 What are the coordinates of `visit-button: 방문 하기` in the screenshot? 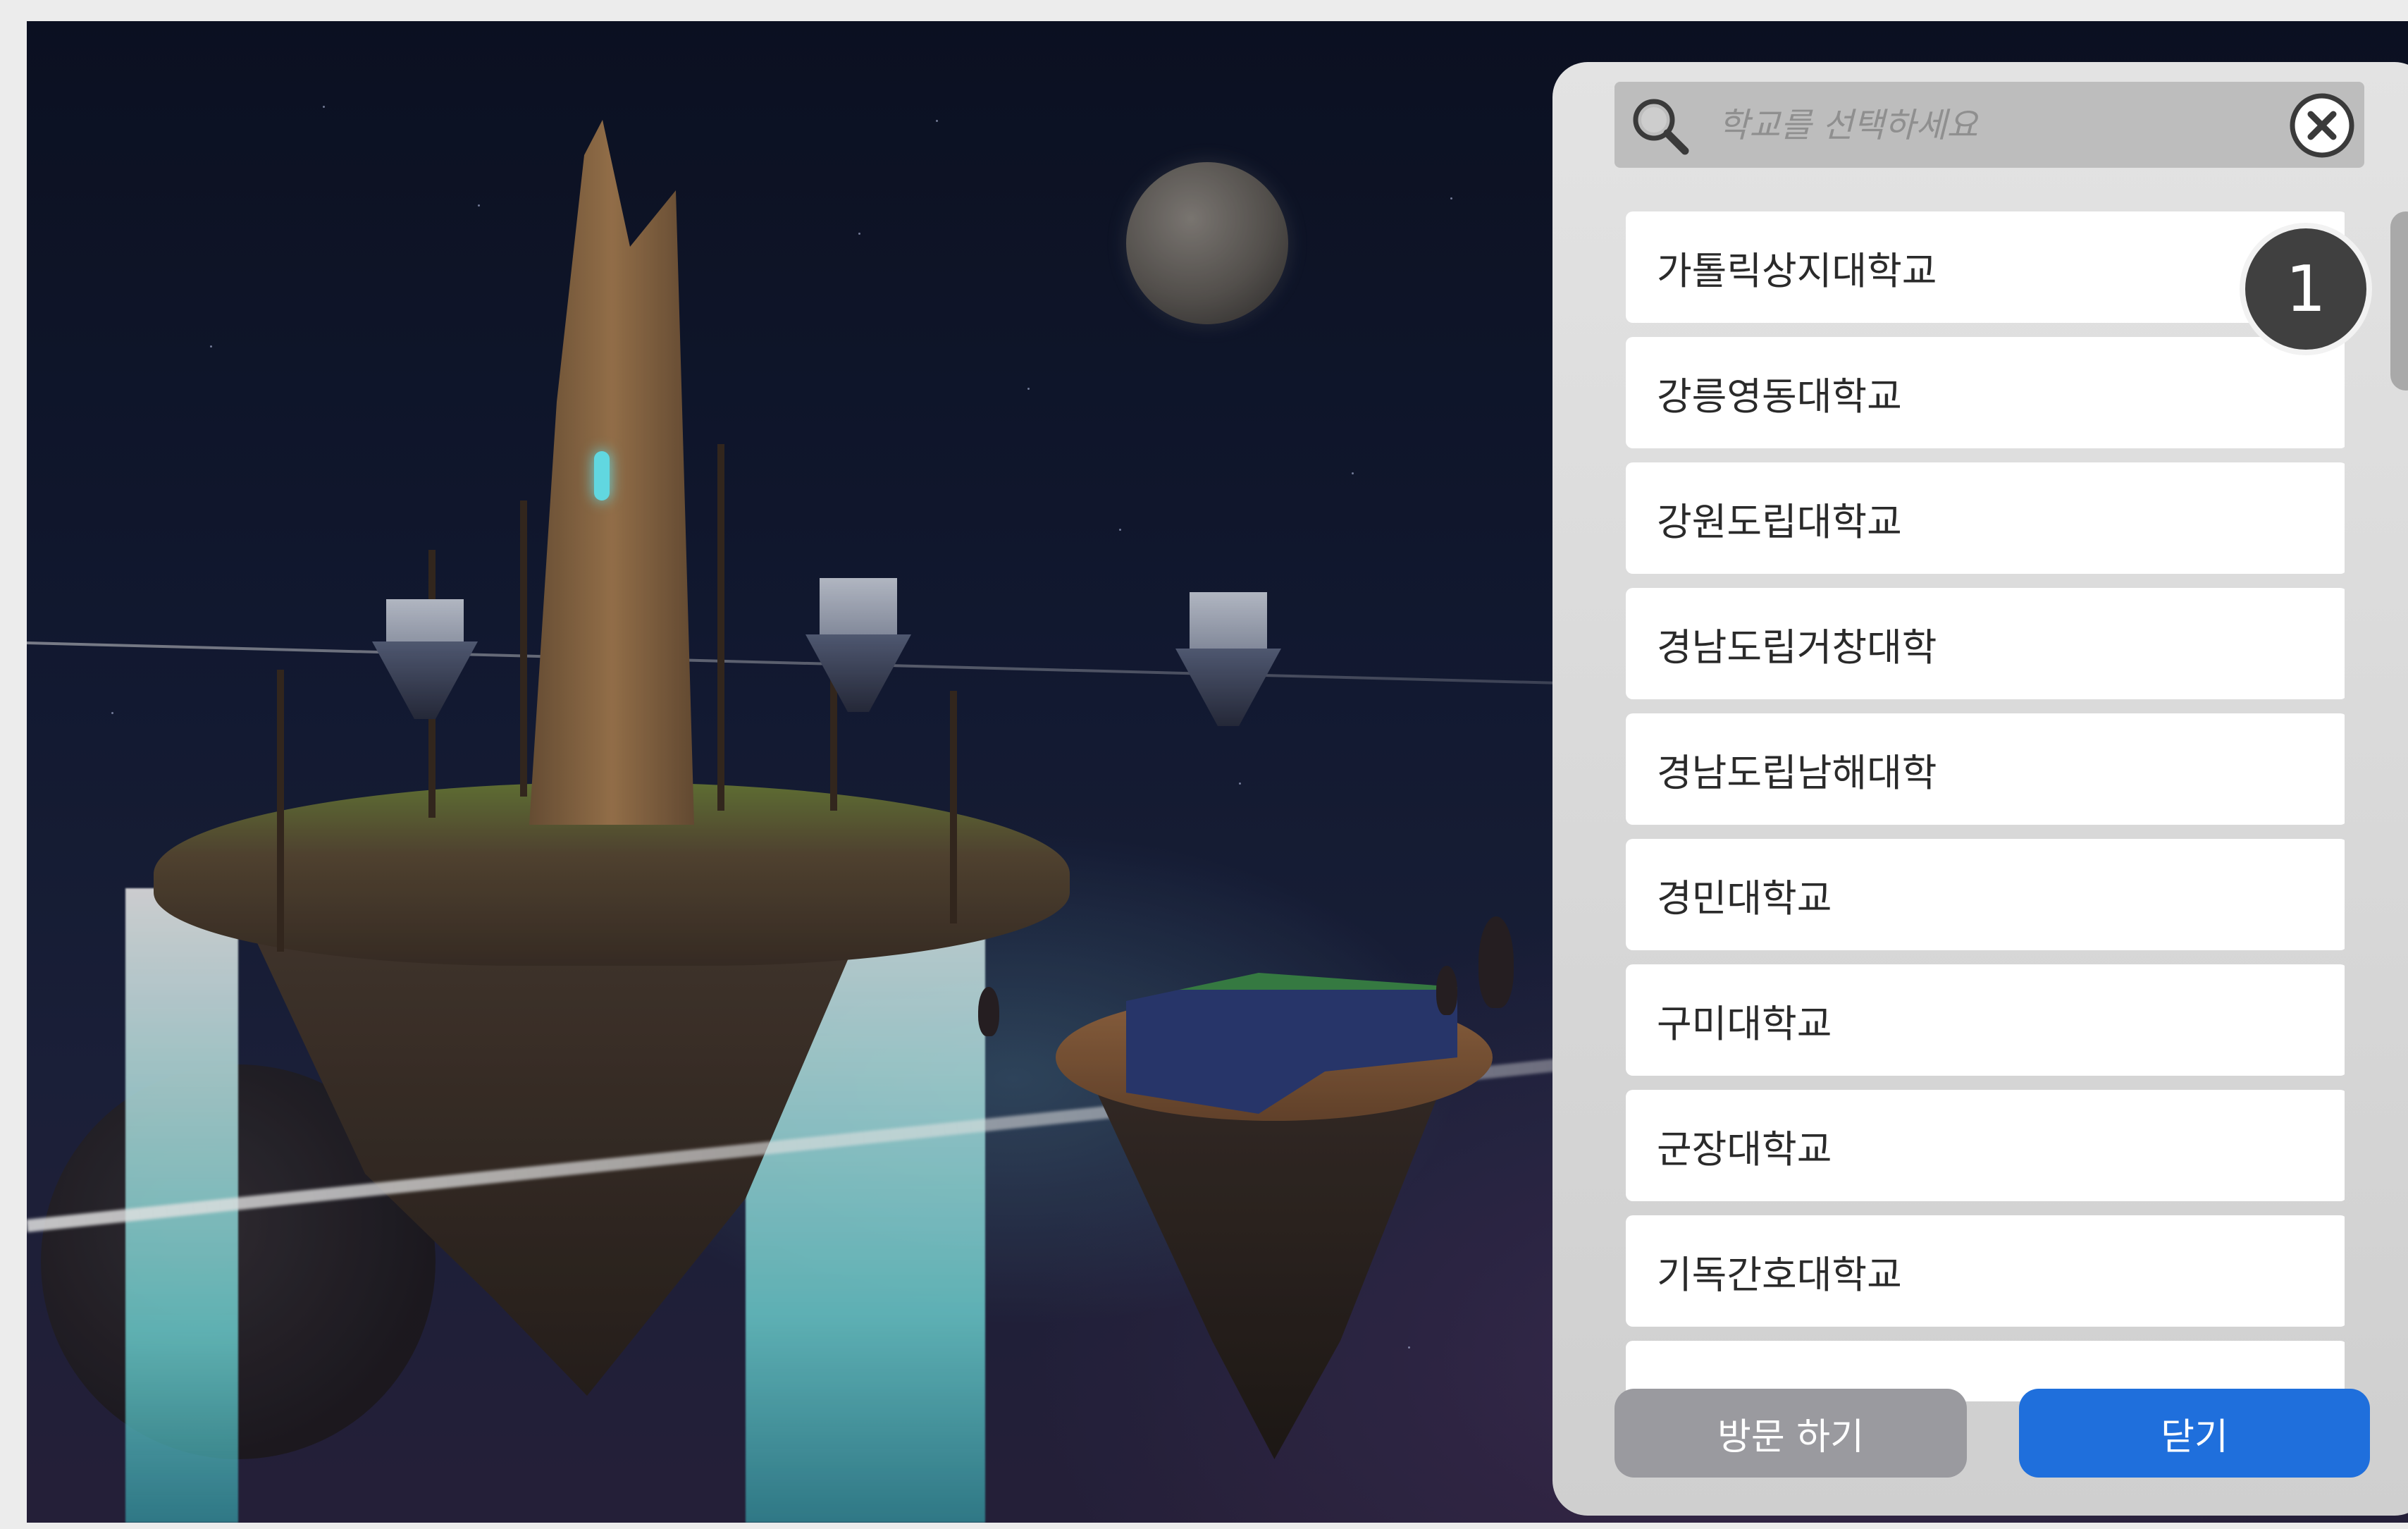 It's located at (1790, 1433).